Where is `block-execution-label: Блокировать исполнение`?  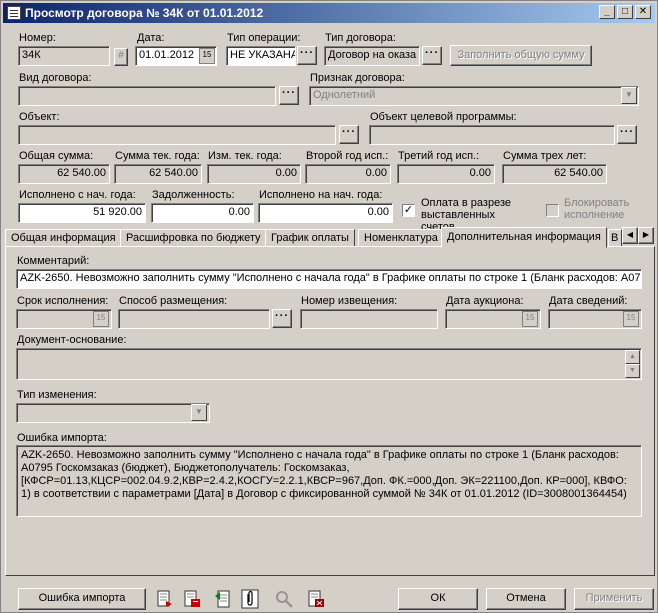 block-execution-label: Блокировать исполнение is located at coordinates (597, 209).